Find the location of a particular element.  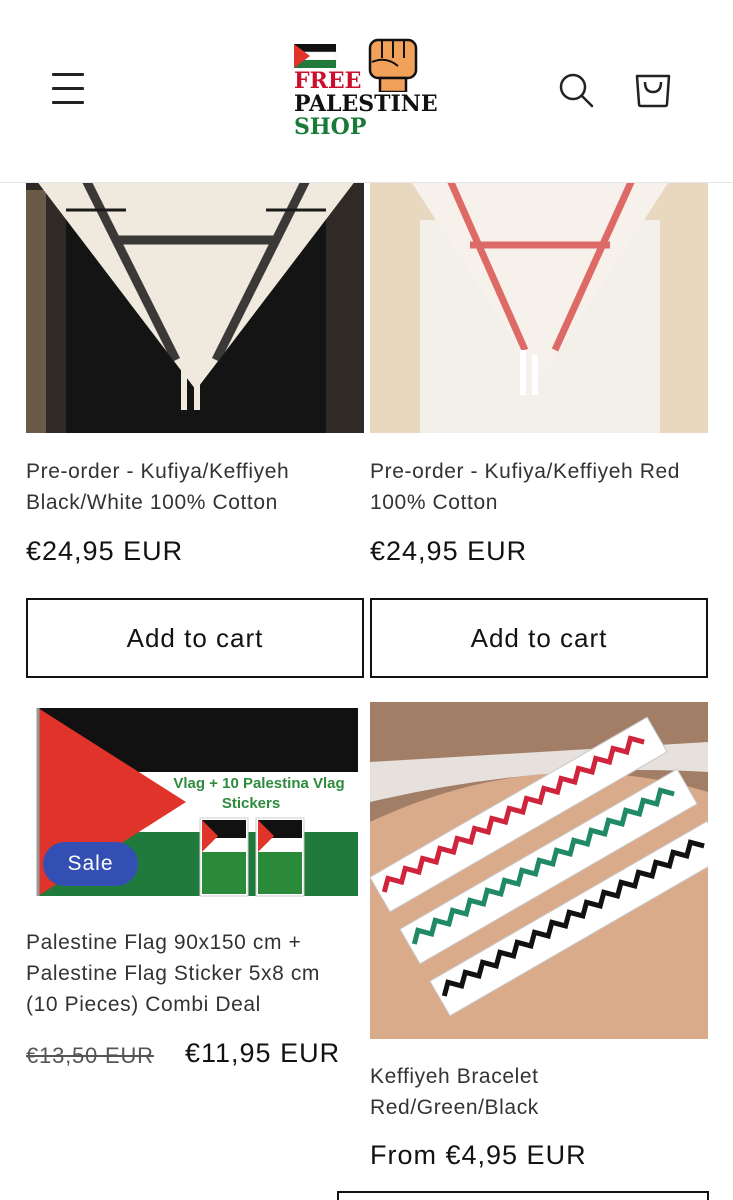

product-title: Keffiyeh Bracelet Red/Green/Black is located at coordinates (500, 1092).